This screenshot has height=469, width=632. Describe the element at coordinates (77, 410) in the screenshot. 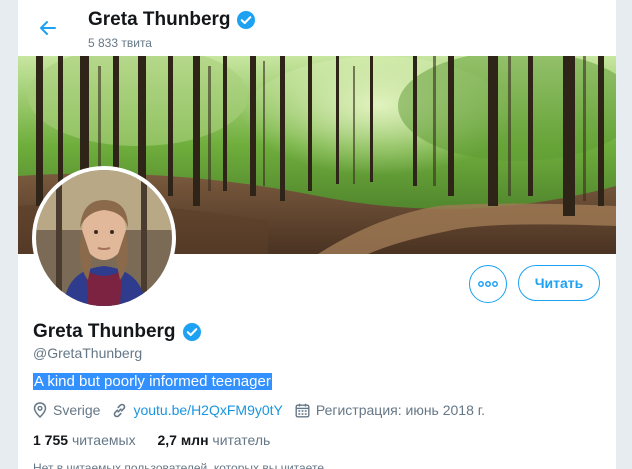

I see `location-text: Sverige` at that location.